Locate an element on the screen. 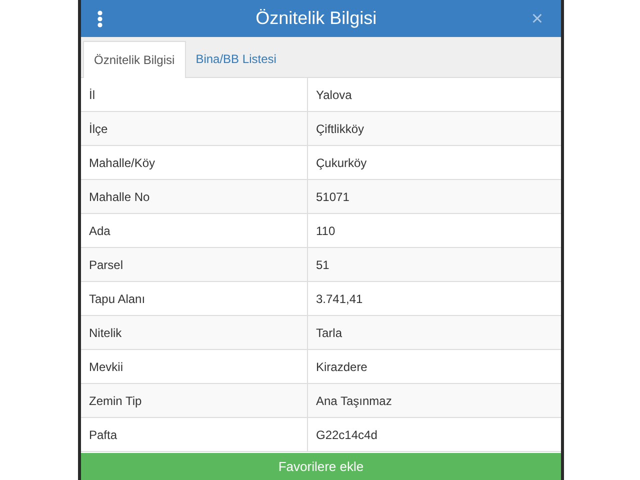 The image size is (640, 480). table-cell: Parsel is located at coordinates (194, 264).